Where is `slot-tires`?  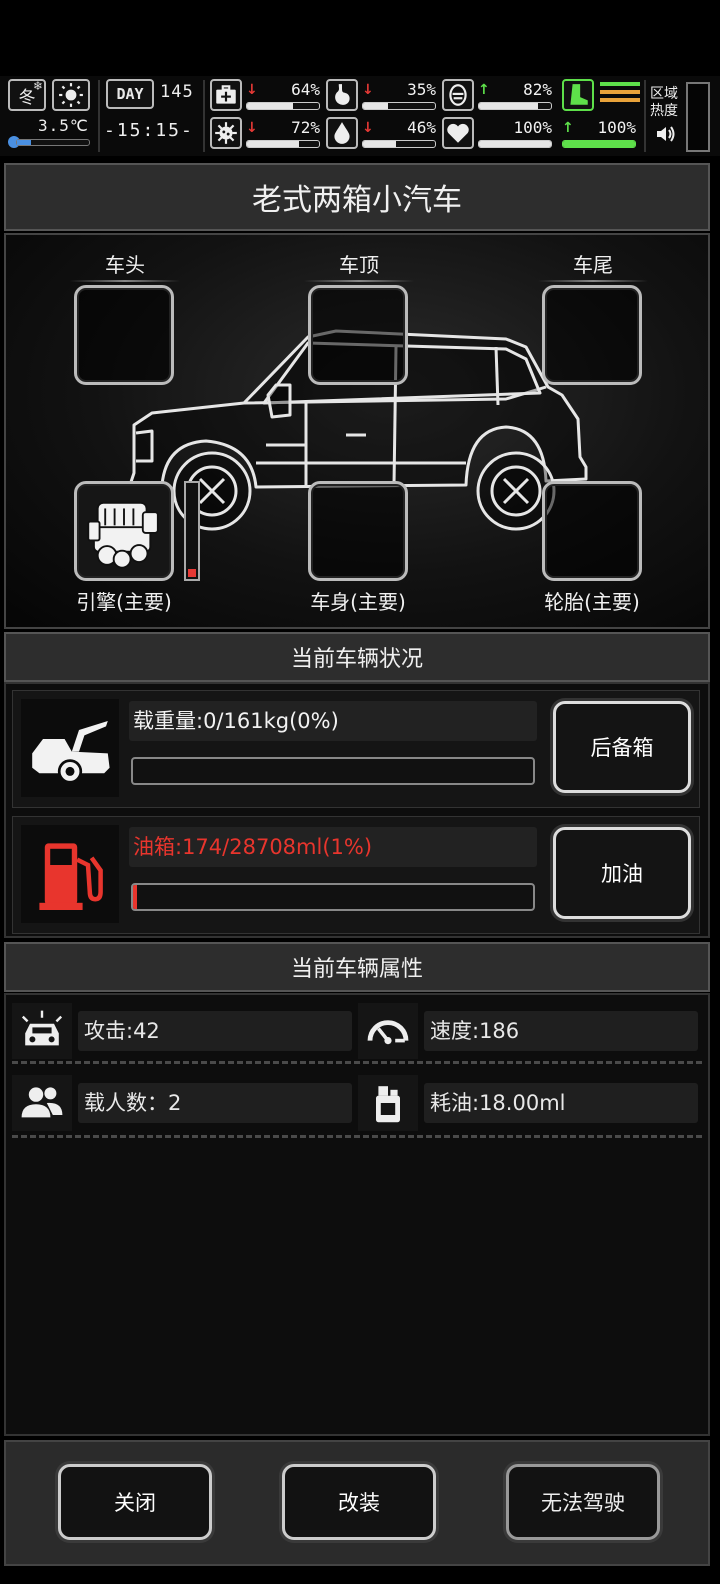 slot-tires is located at coordinates (592, 531).